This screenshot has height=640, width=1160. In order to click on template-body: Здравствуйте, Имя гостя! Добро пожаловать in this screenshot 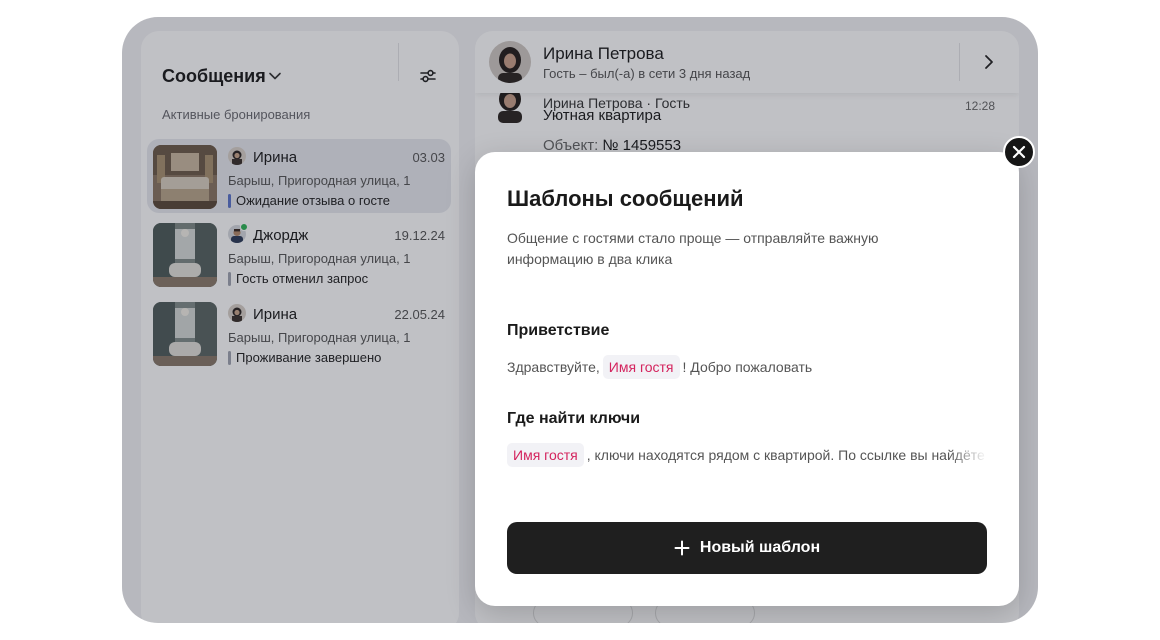, I will do `click(747, 367)`.